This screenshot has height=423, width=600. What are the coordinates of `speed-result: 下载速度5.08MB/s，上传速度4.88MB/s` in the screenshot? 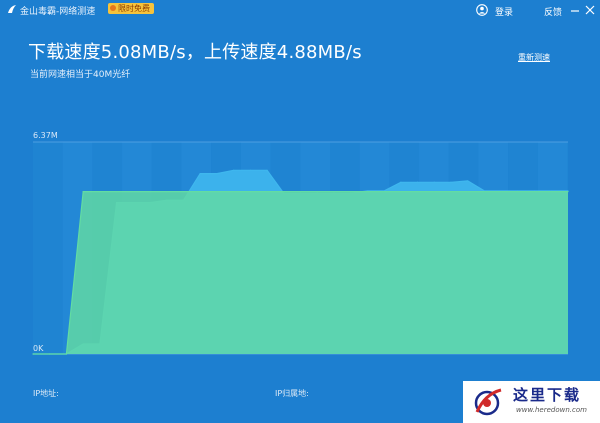 It's located at (195, 52).